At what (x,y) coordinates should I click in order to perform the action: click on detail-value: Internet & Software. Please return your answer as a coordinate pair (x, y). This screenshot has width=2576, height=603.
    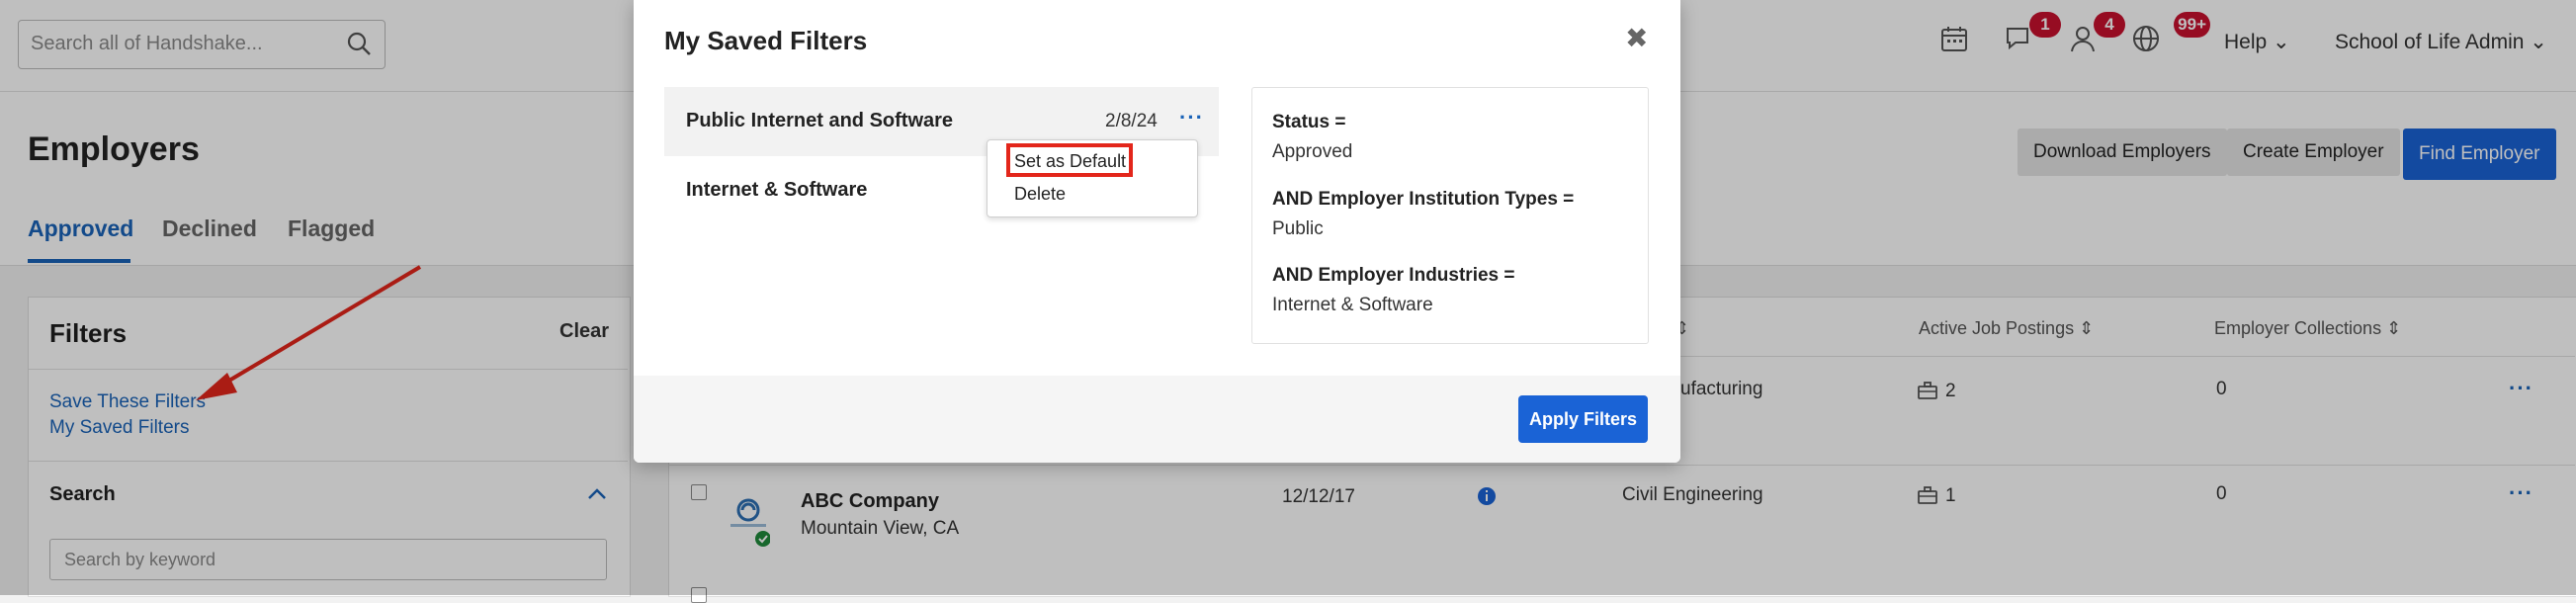
    Looking at the image, I should click on (1352, 305).